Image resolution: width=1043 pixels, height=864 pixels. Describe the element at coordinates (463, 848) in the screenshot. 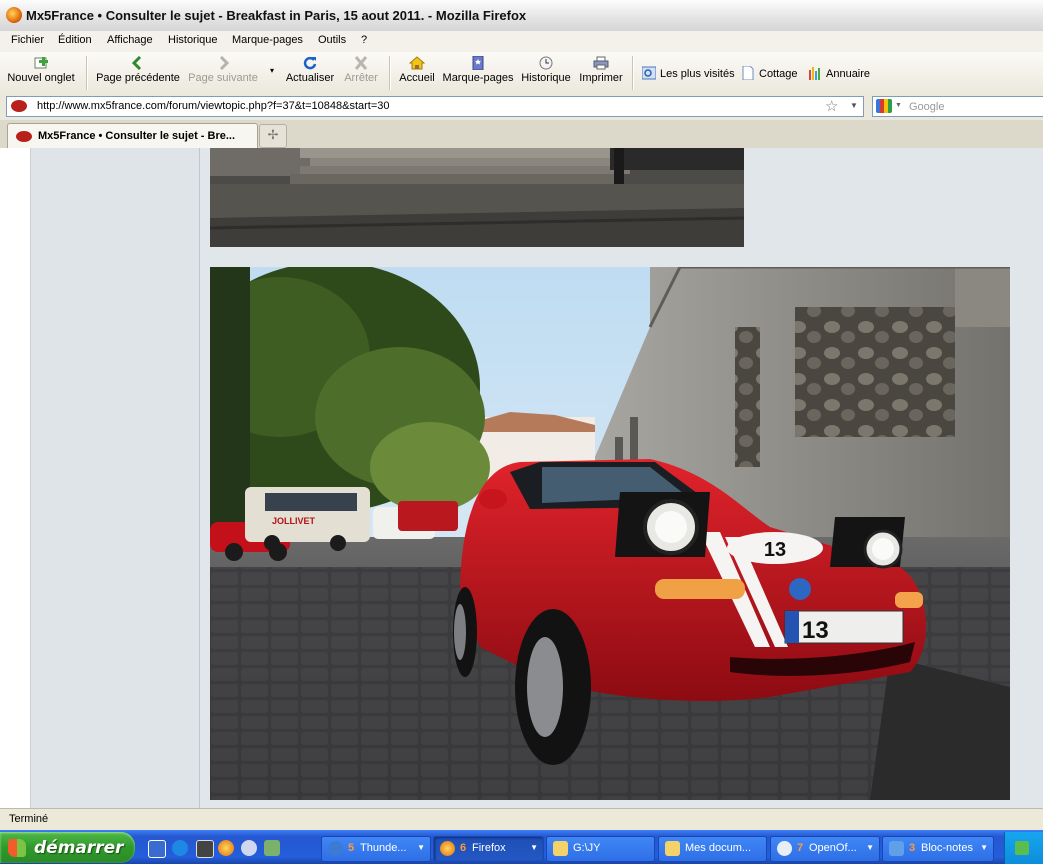

I see `task-count: 6` at that location.